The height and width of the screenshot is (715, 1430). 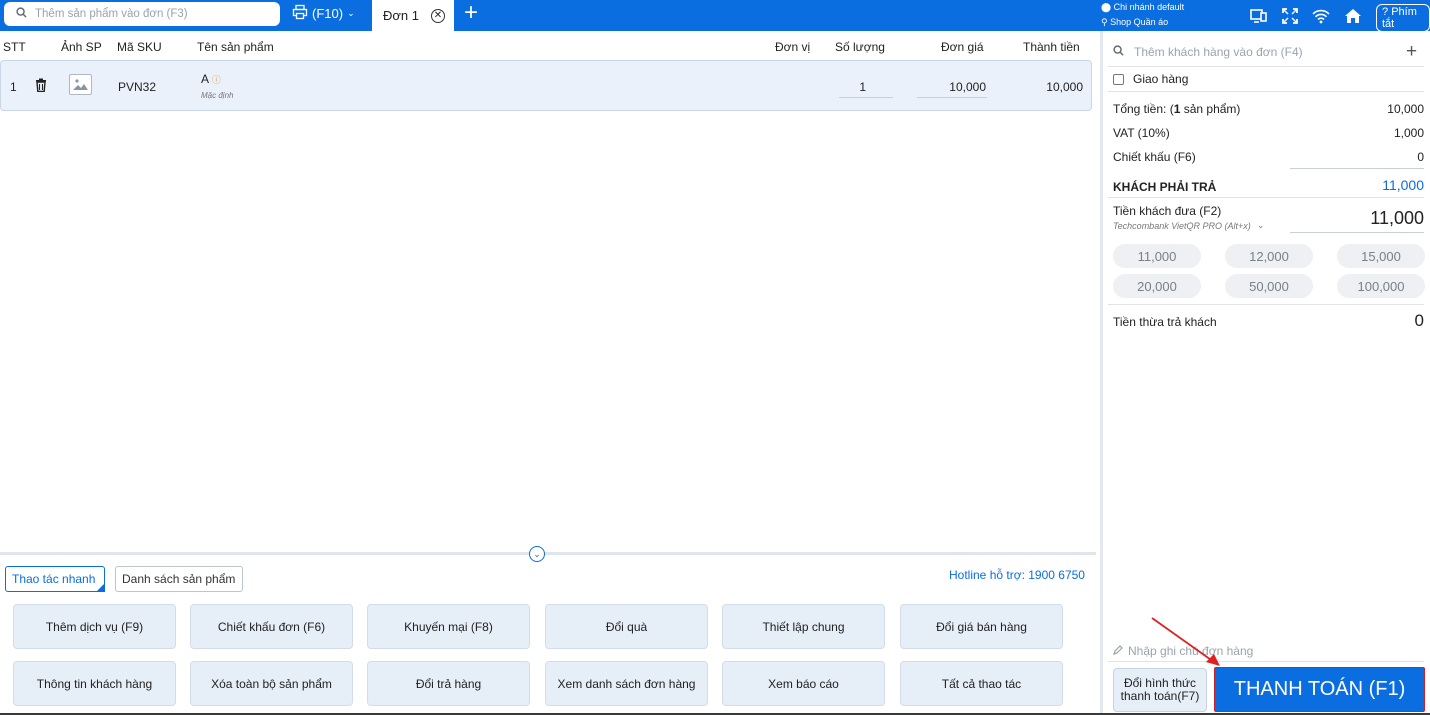 I want to click on table-row: 1 PVN32 A ⓘ Mặc định 1 10,000 10,000, so click(x=546, y=85).